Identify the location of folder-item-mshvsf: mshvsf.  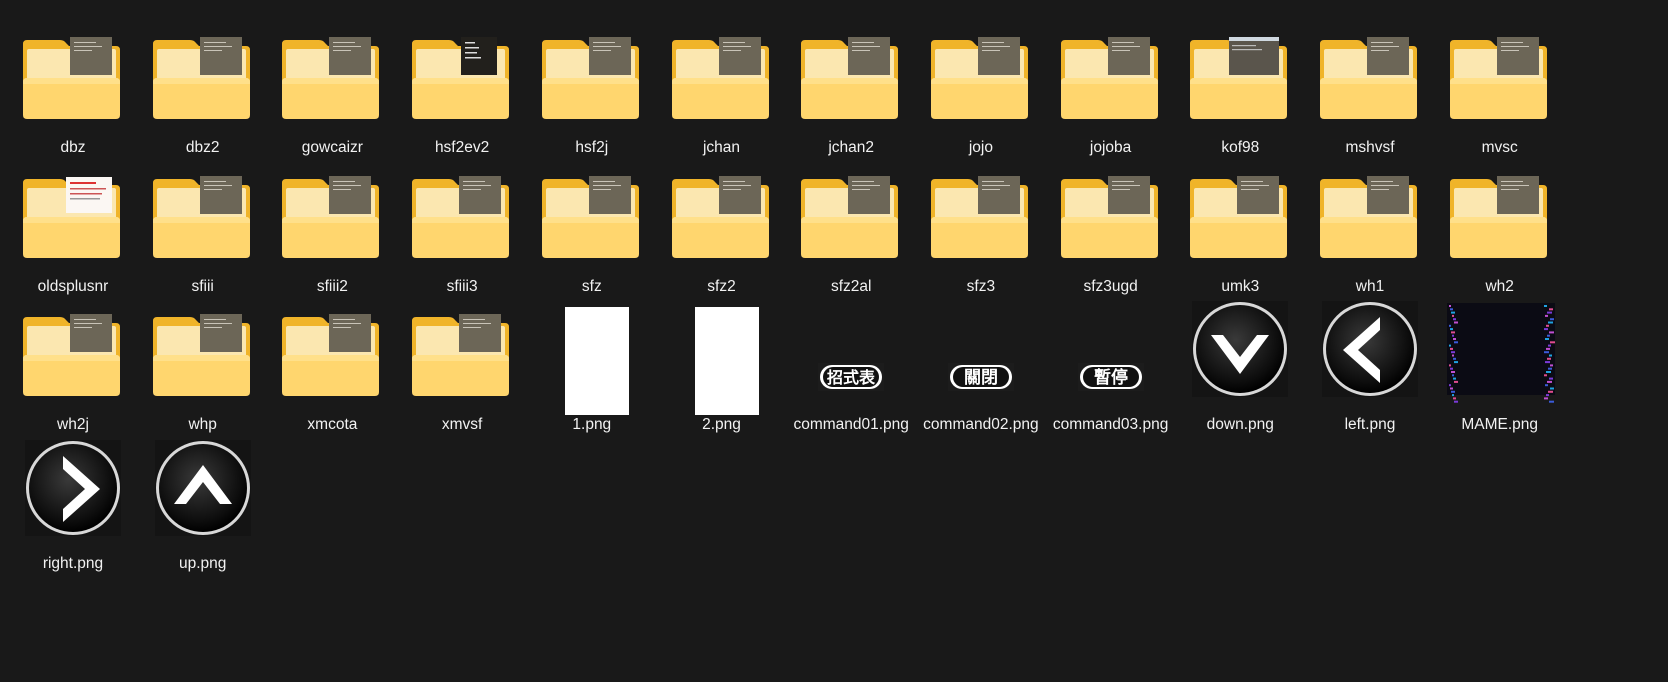
(1370, 88).